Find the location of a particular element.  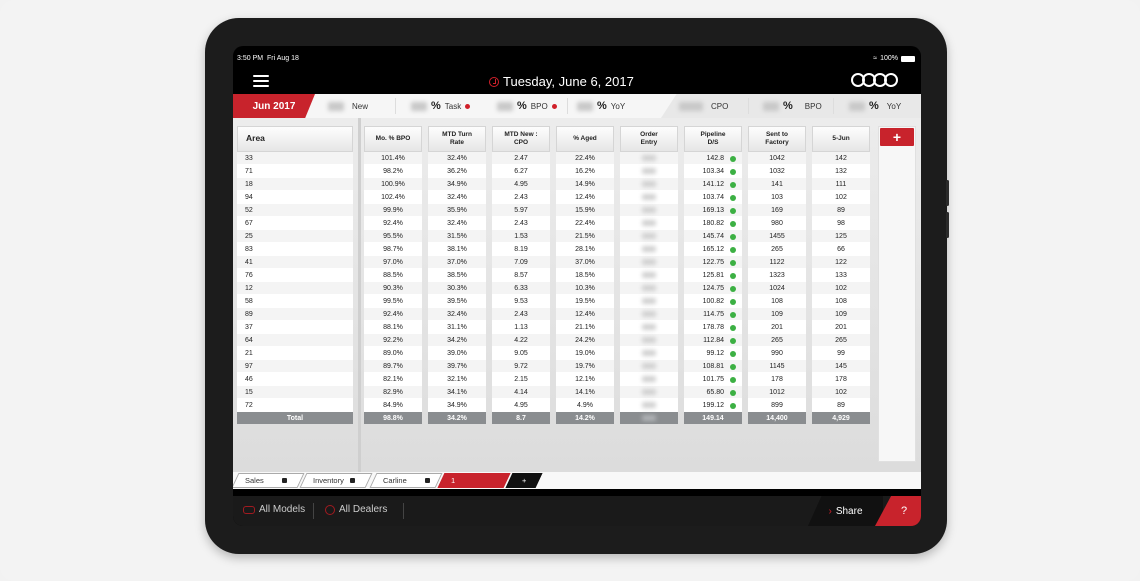

tab-sales: Sales is located at coordinates (269, 480).